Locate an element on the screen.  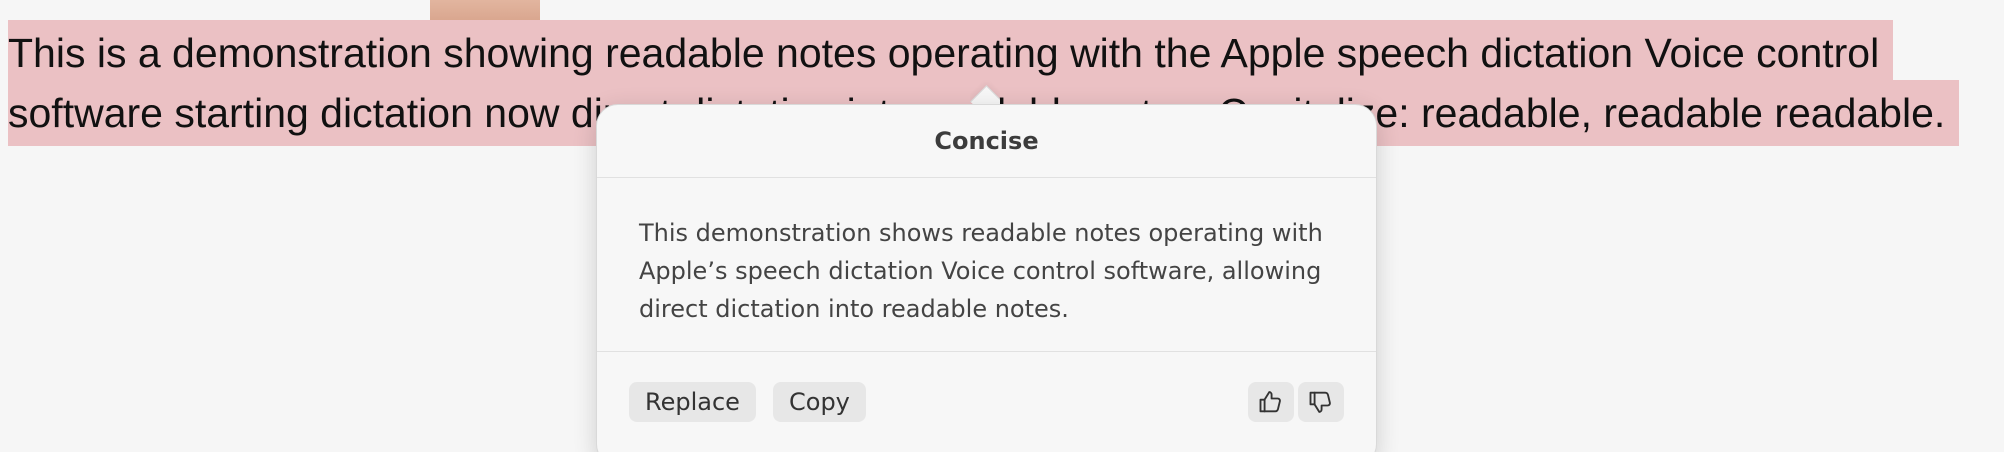
thumbs-down-button is located at coordinates (1321, 402).